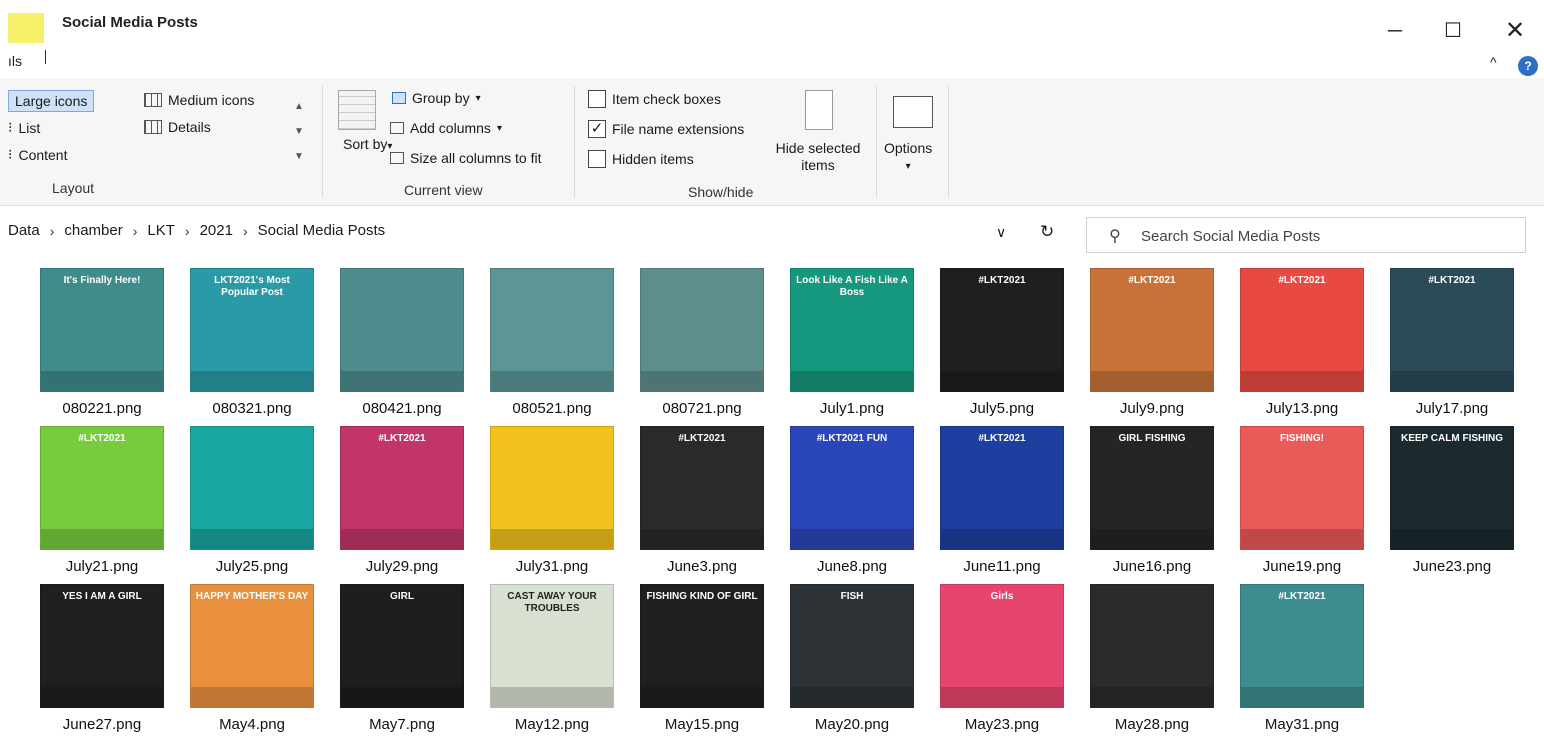 The width and height of the screenshot is (1544, 746). Describe the element at coordinates (1453, 31) in the screenshot. I see `maximize-button: ☐` at that location.